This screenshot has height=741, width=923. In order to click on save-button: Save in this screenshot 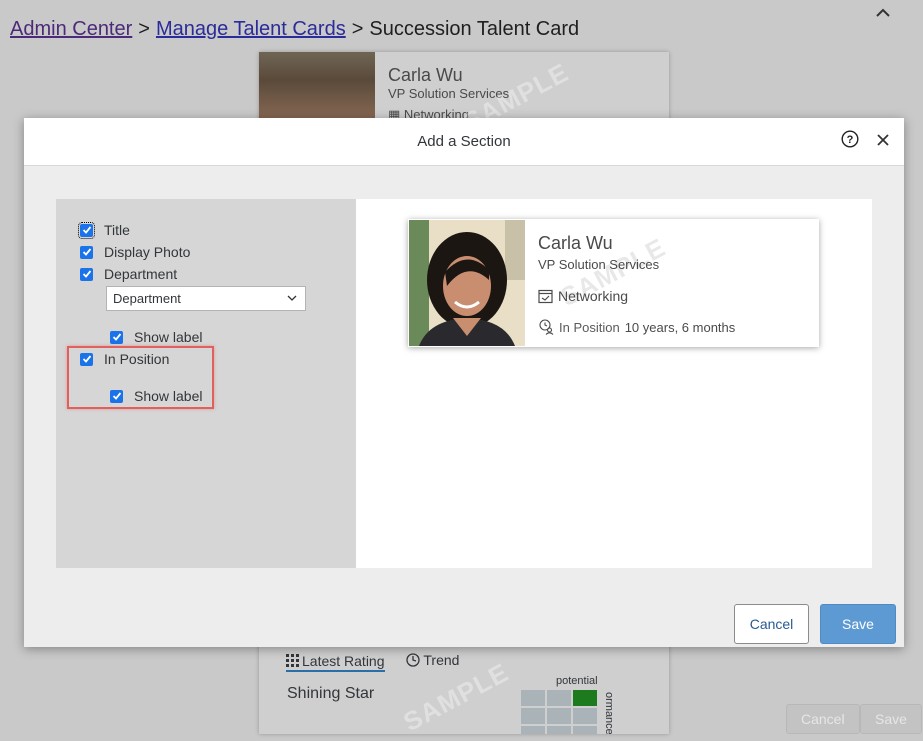, I will do `click(858, 624)`.